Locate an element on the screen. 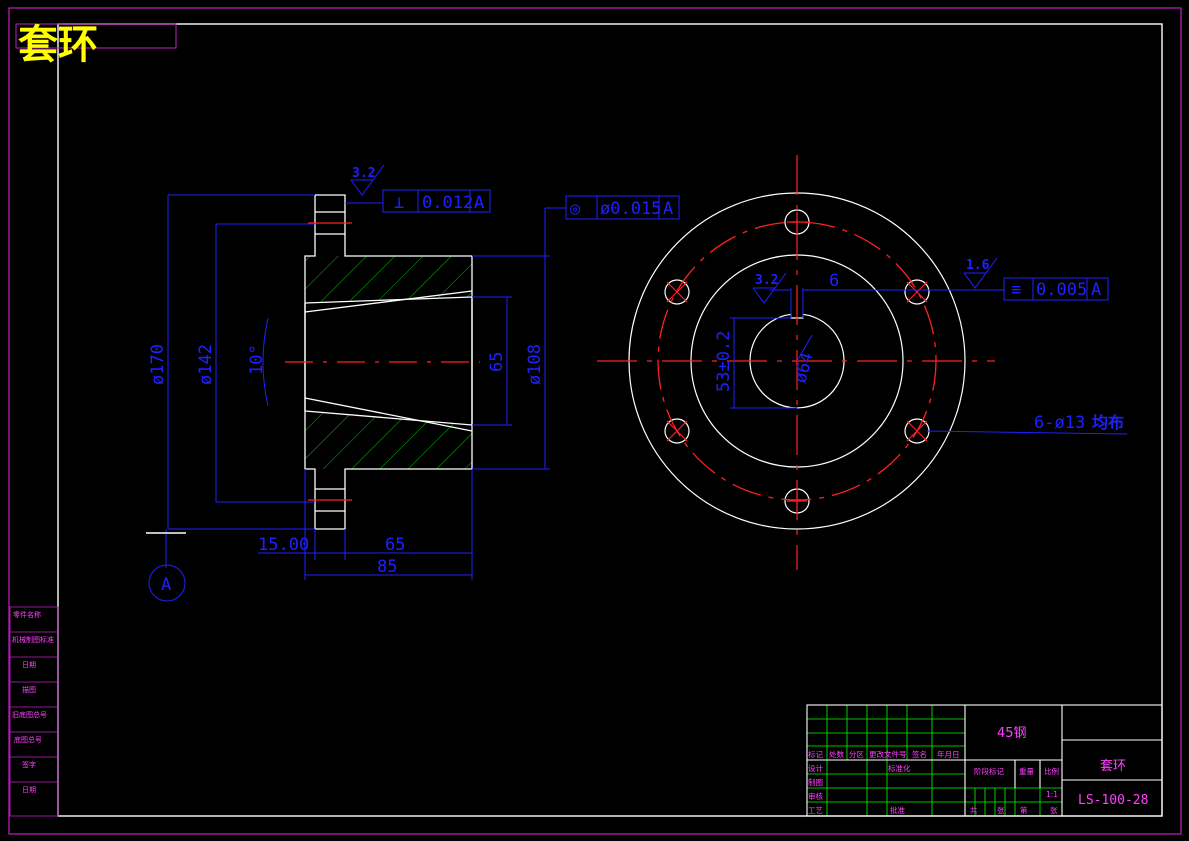 This screenshot has height=841, width=1189. left-strip-label: 描图 is located at coordinates (29, 689).